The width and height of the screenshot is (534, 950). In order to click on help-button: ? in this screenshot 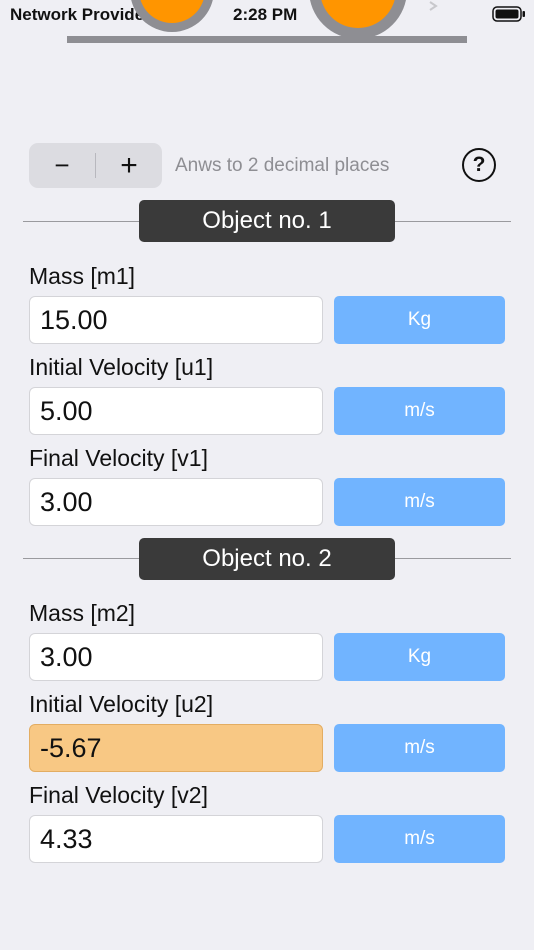, I will do `click(479, 165)`.